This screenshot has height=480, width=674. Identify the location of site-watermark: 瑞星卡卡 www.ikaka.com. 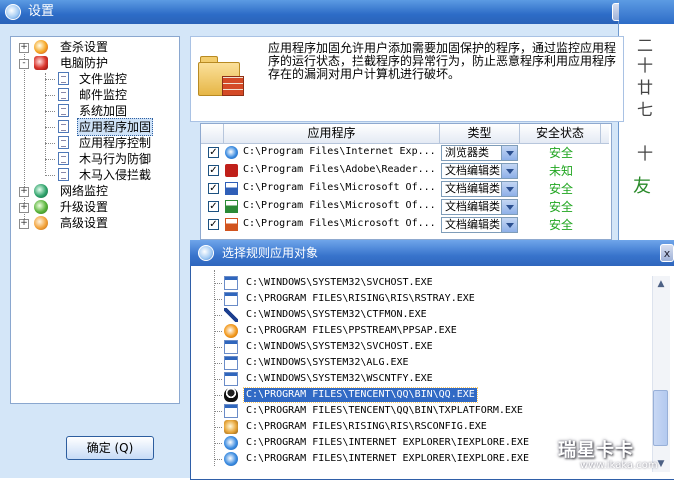
(614, 455).